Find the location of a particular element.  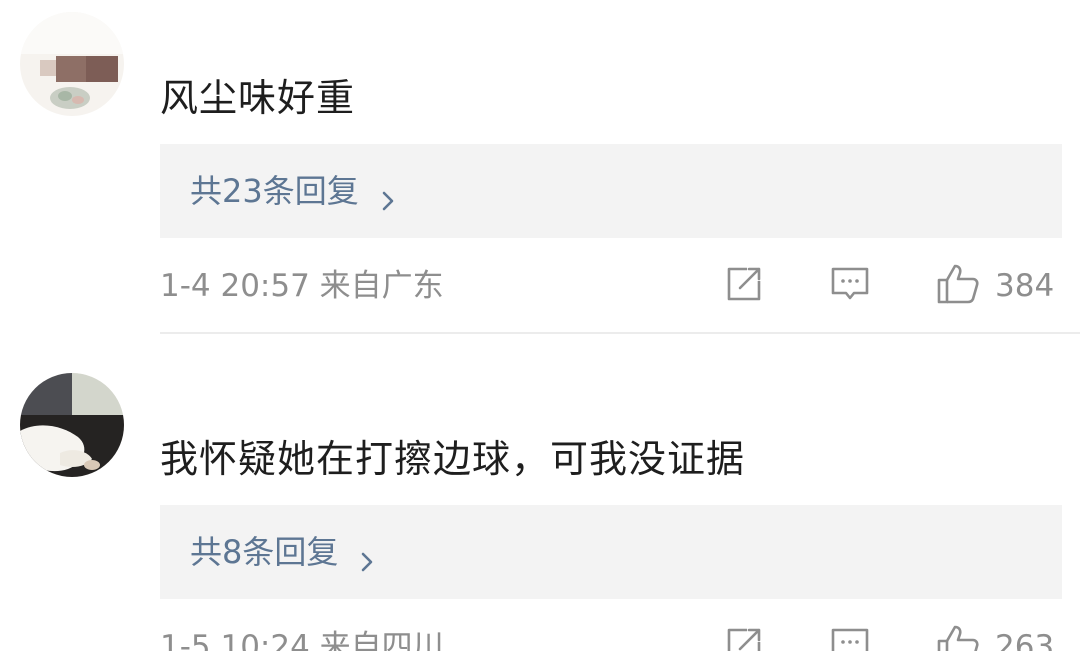

comment-meta-row: 1-4 20:57 来自广东 384 is located at coordinates (611, 286).